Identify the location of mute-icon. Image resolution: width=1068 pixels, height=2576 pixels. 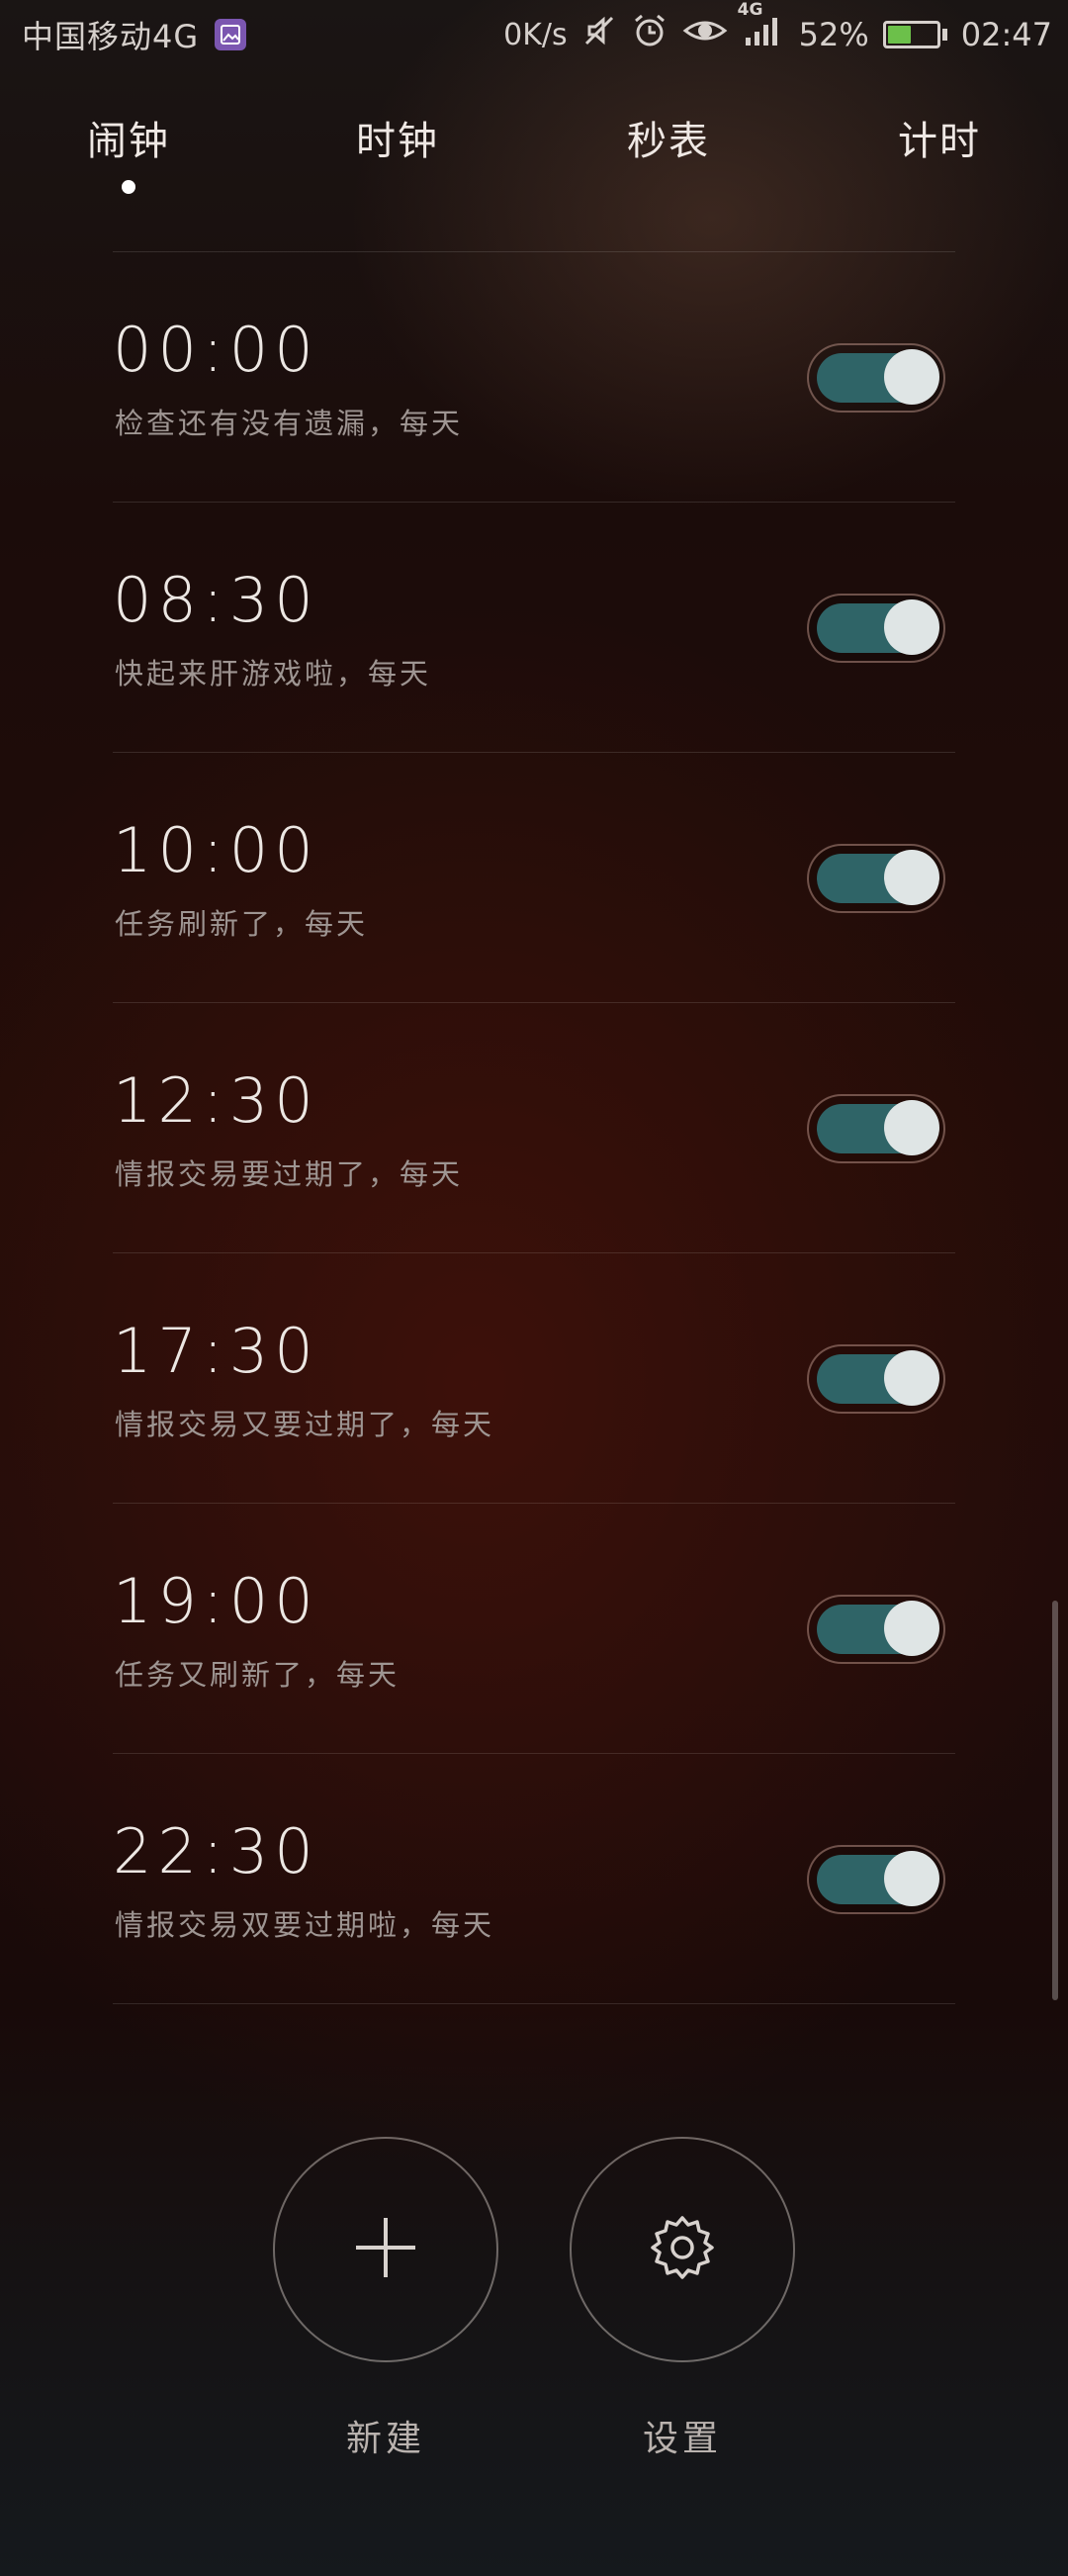
(599, 34).